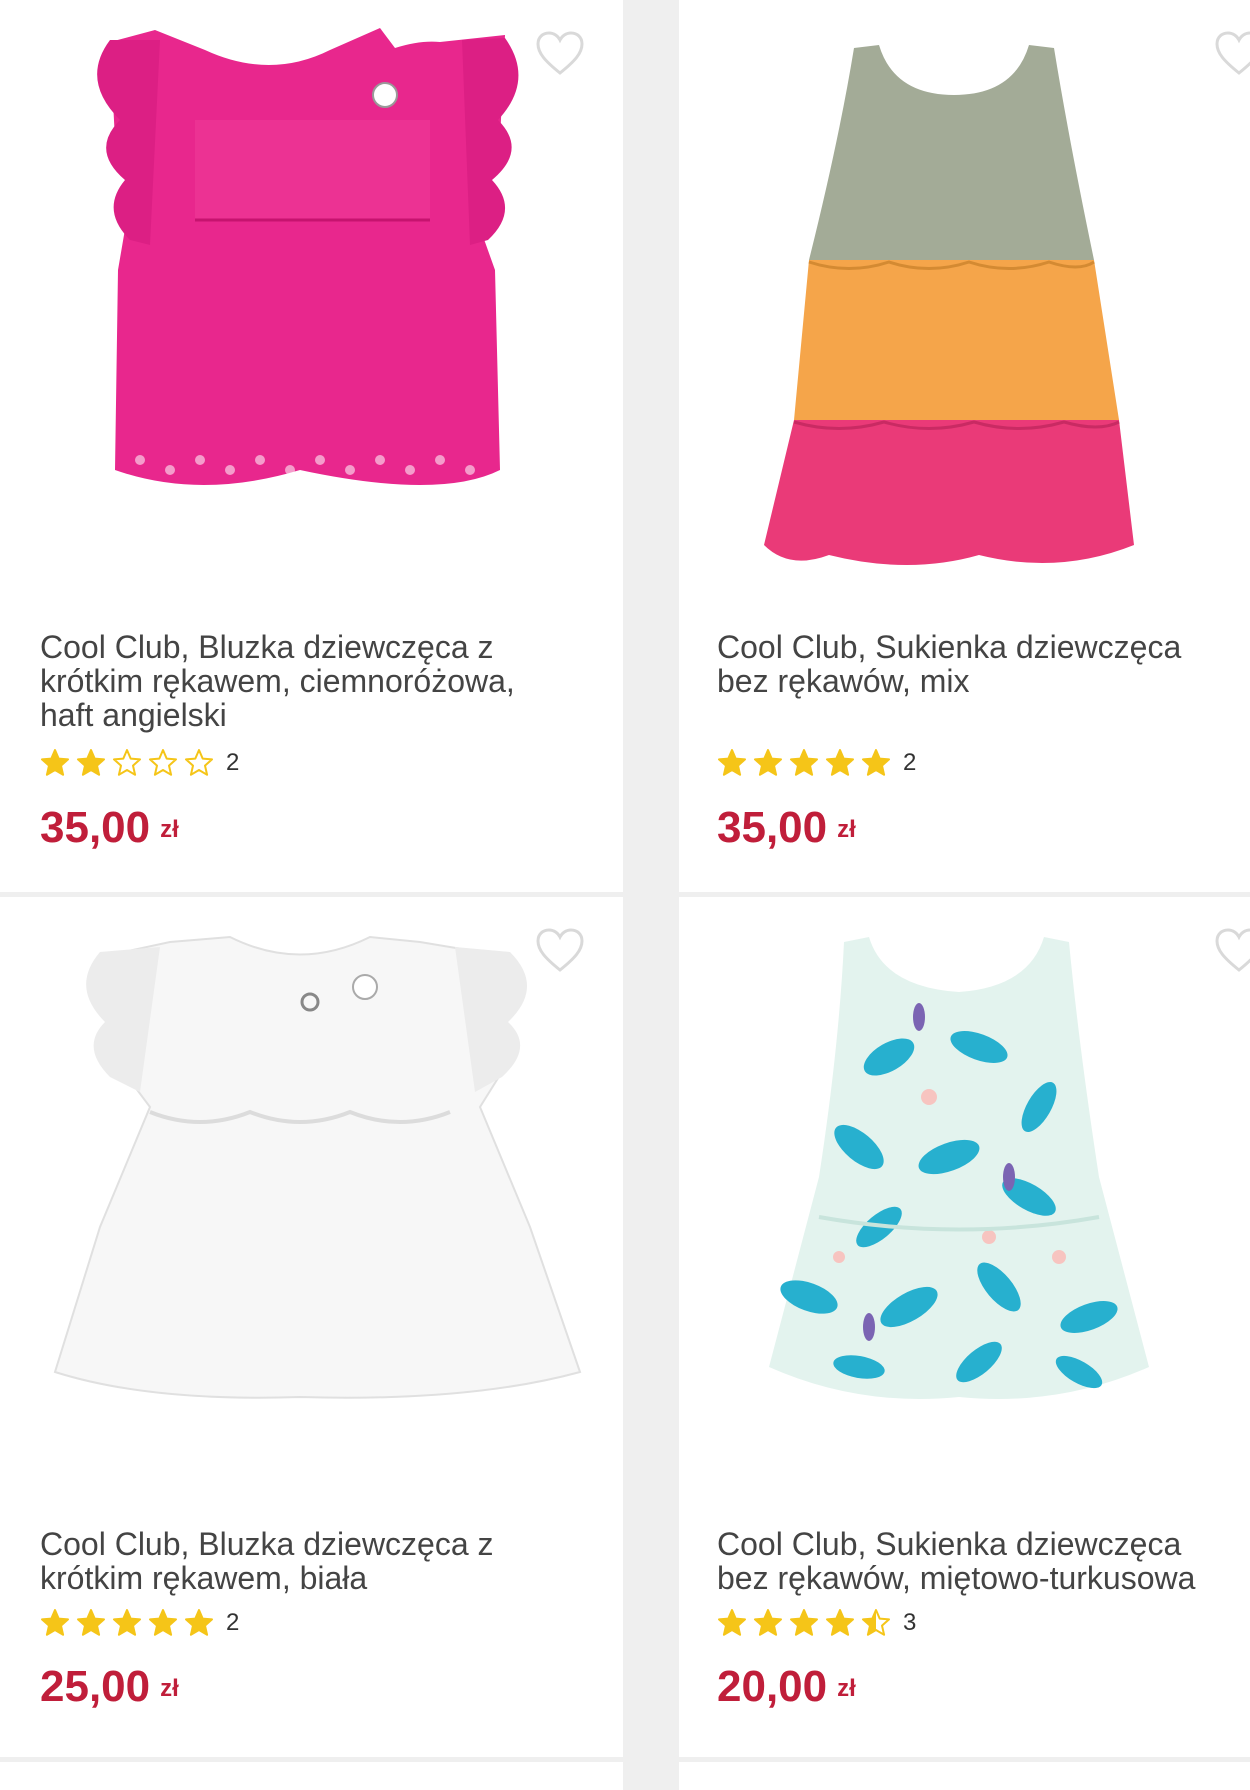  I want to click on title-line: haft angielski, so click(133, 715).